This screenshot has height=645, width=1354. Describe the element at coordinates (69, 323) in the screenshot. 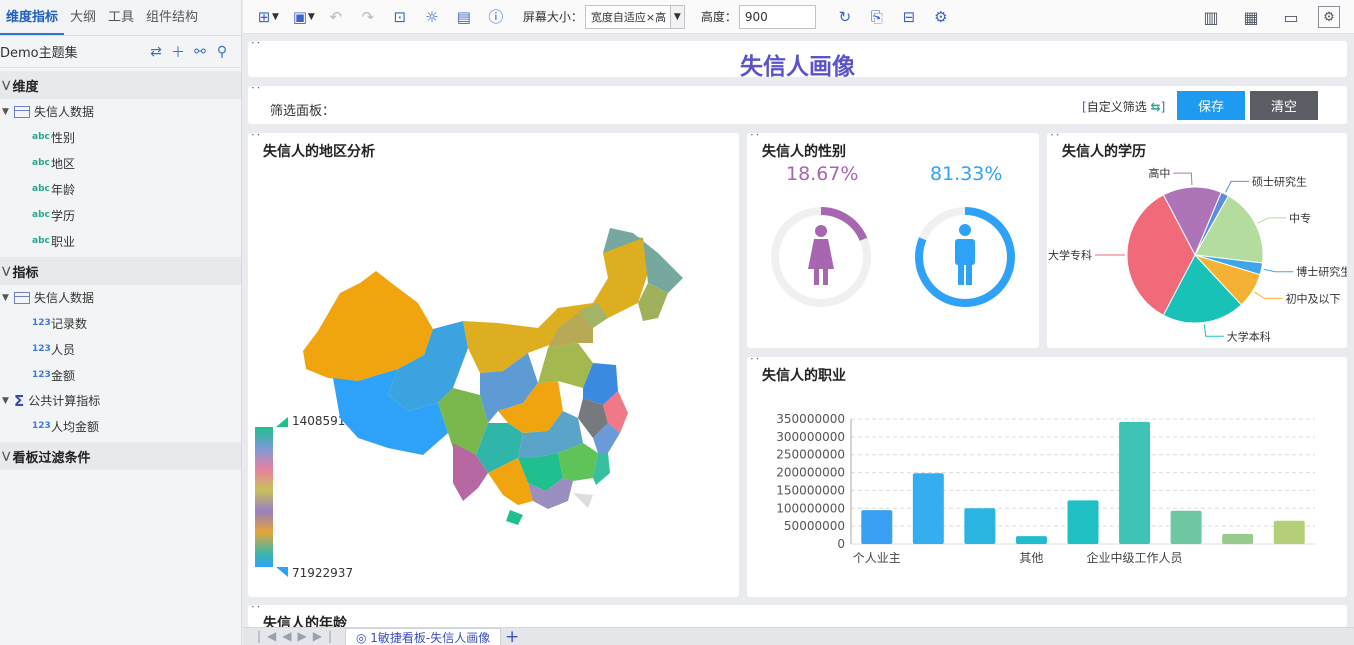

I see `measure-item-label: 记录数` at that location.